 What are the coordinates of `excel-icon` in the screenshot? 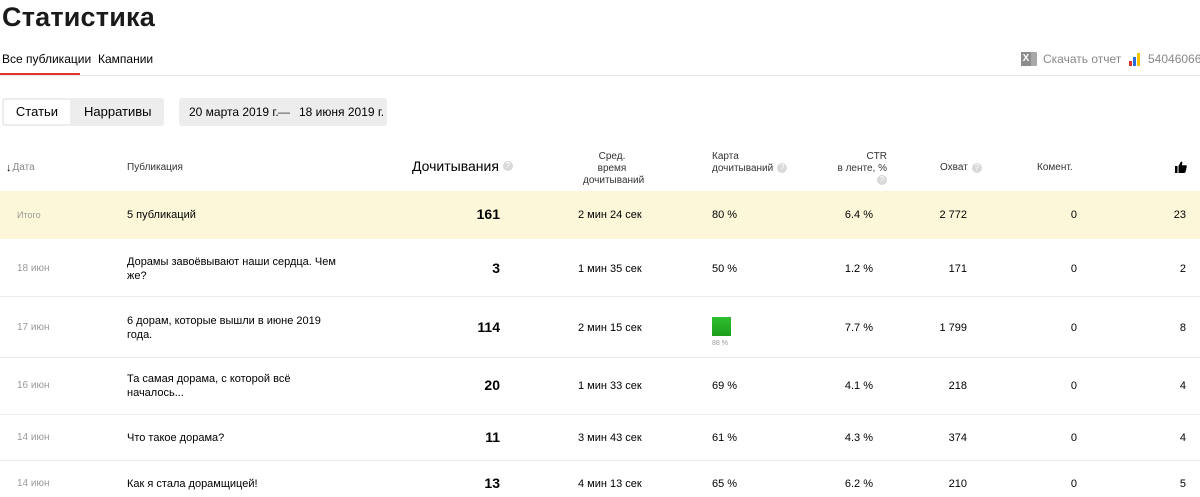 It's located at (1029, 59).